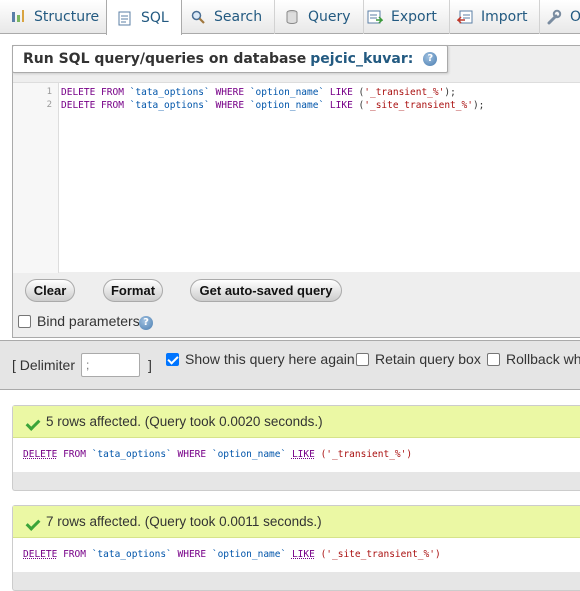 This screenshot has width=580, height=591. What do you see at coordinates (266, 290) in the screenshot?
I see `get-autosaved-query-button: Get auto-saved query` at bounding box center [266, 290].